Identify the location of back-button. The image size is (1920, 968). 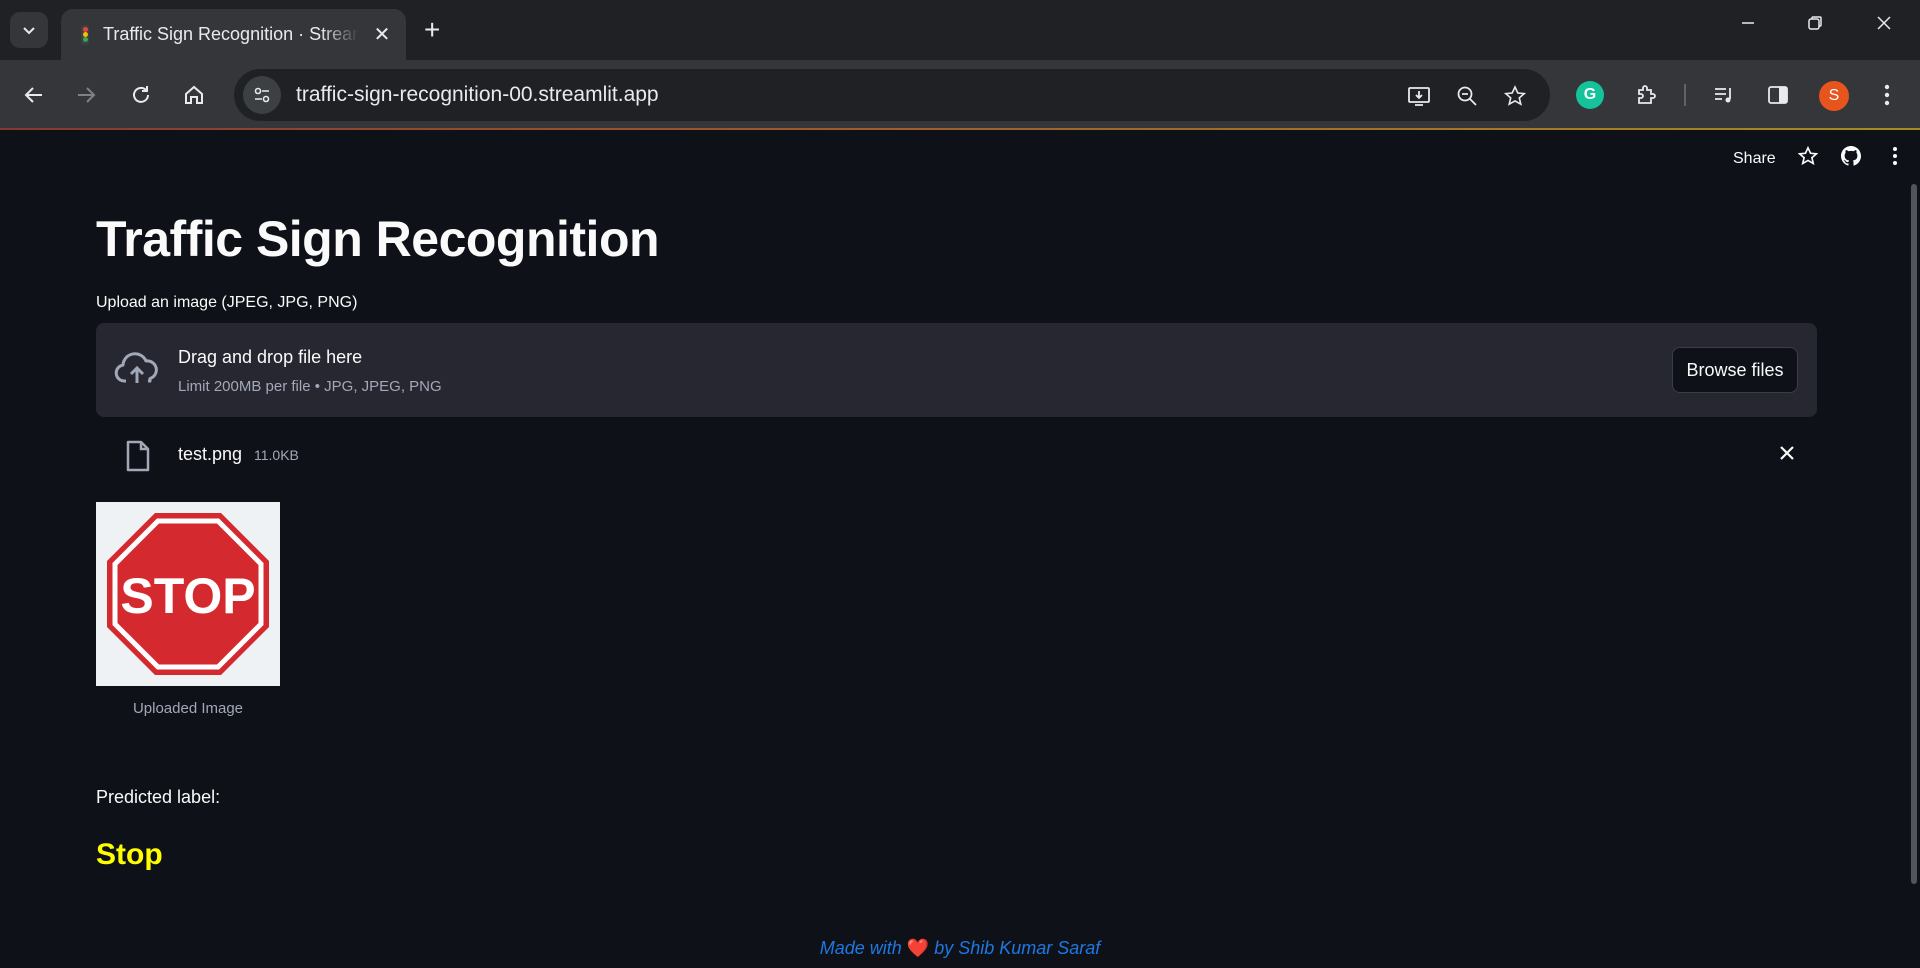
(34, 95).